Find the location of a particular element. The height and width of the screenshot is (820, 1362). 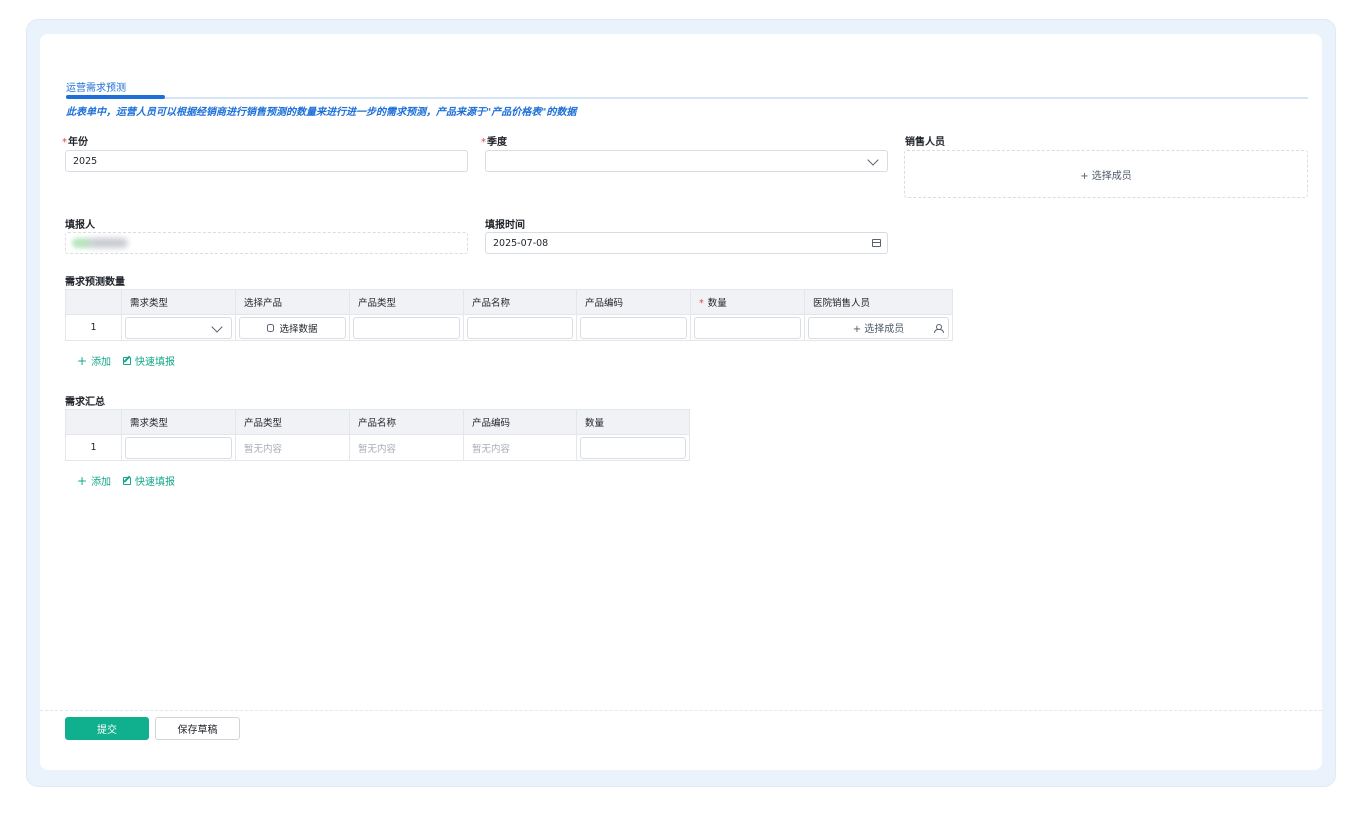

database-icon is located at coordinates (271, 327).